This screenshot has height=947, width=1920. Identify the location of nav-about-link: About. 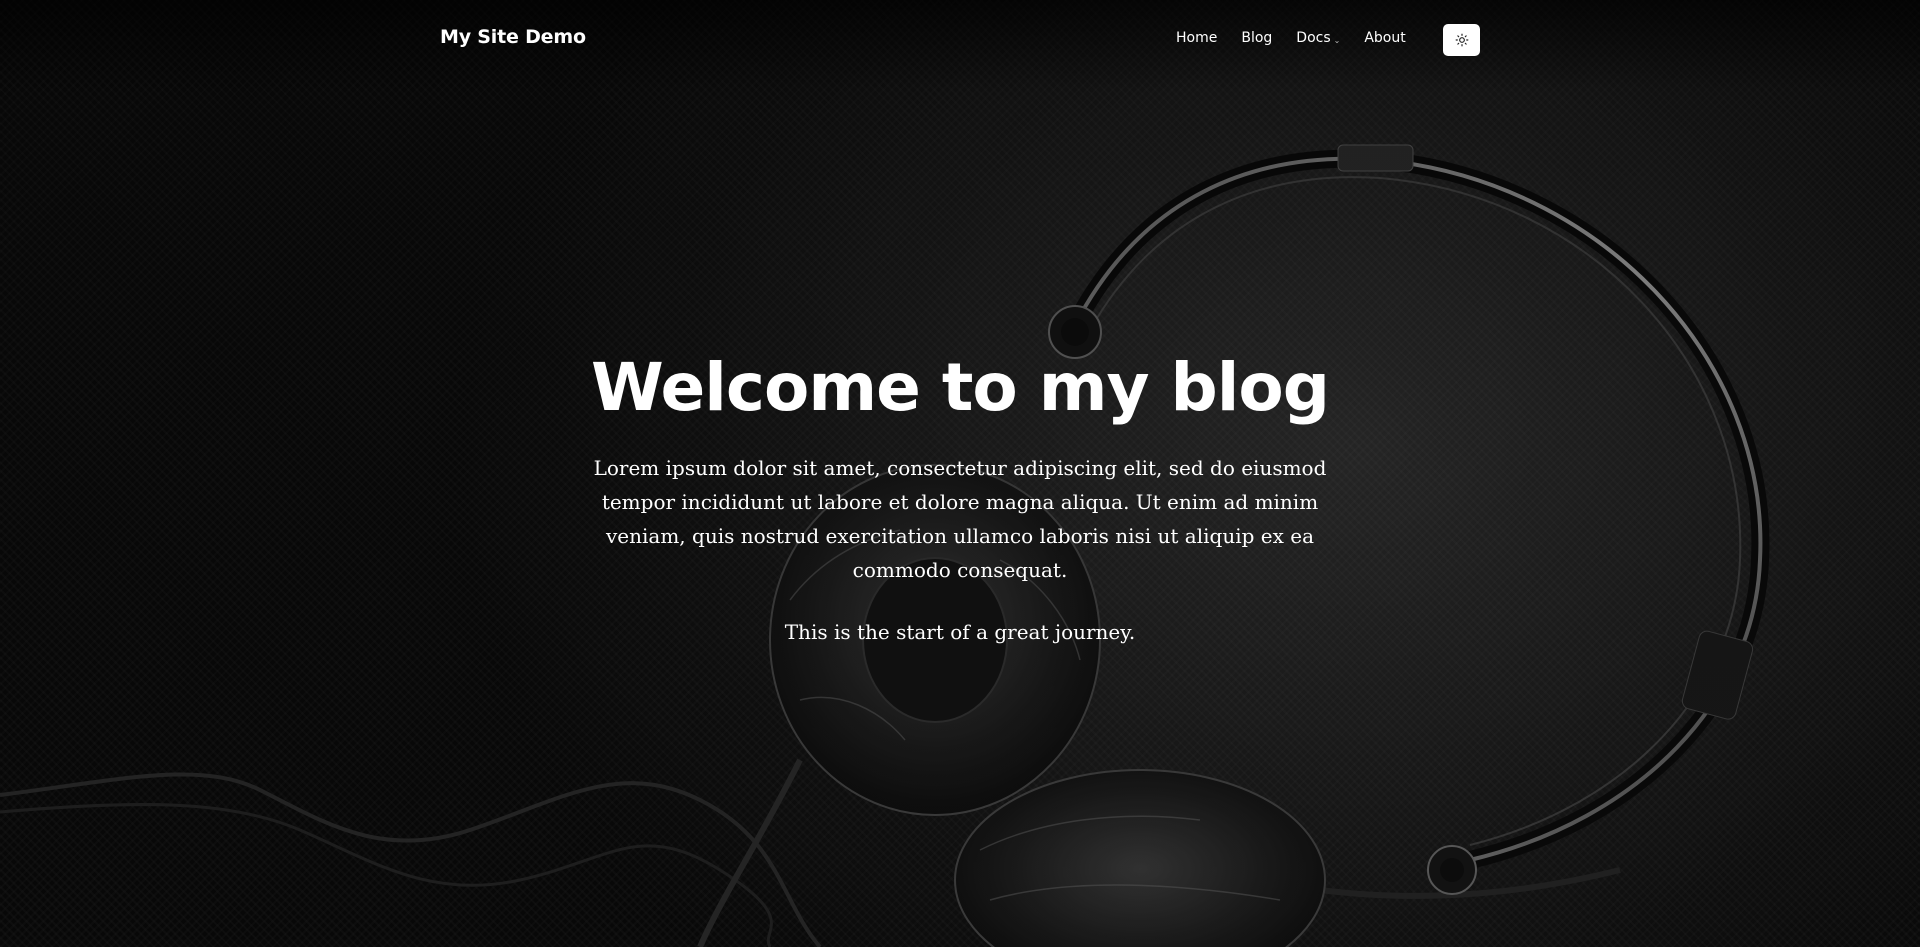
(1384, 38).